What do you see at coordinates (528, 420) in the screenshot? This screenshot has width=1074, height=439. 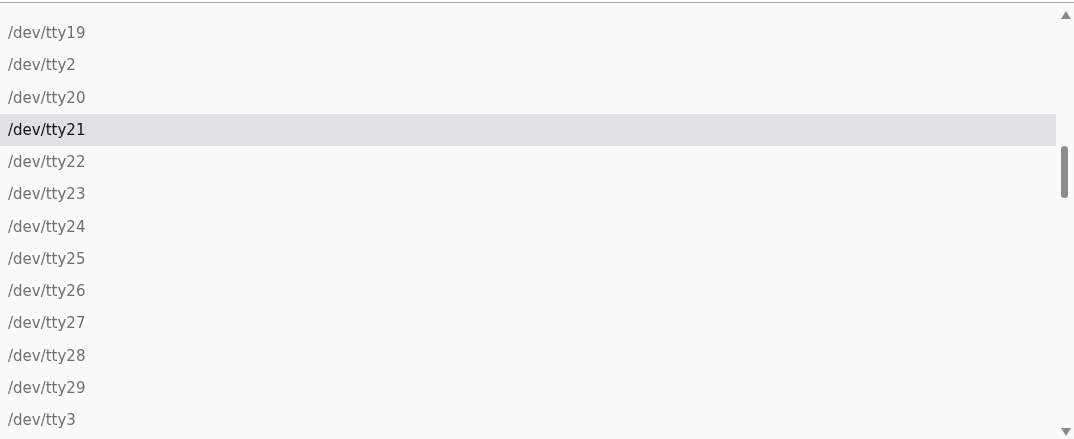 I see `list-item: /dev/tty3` at bounding box center [528, 420].